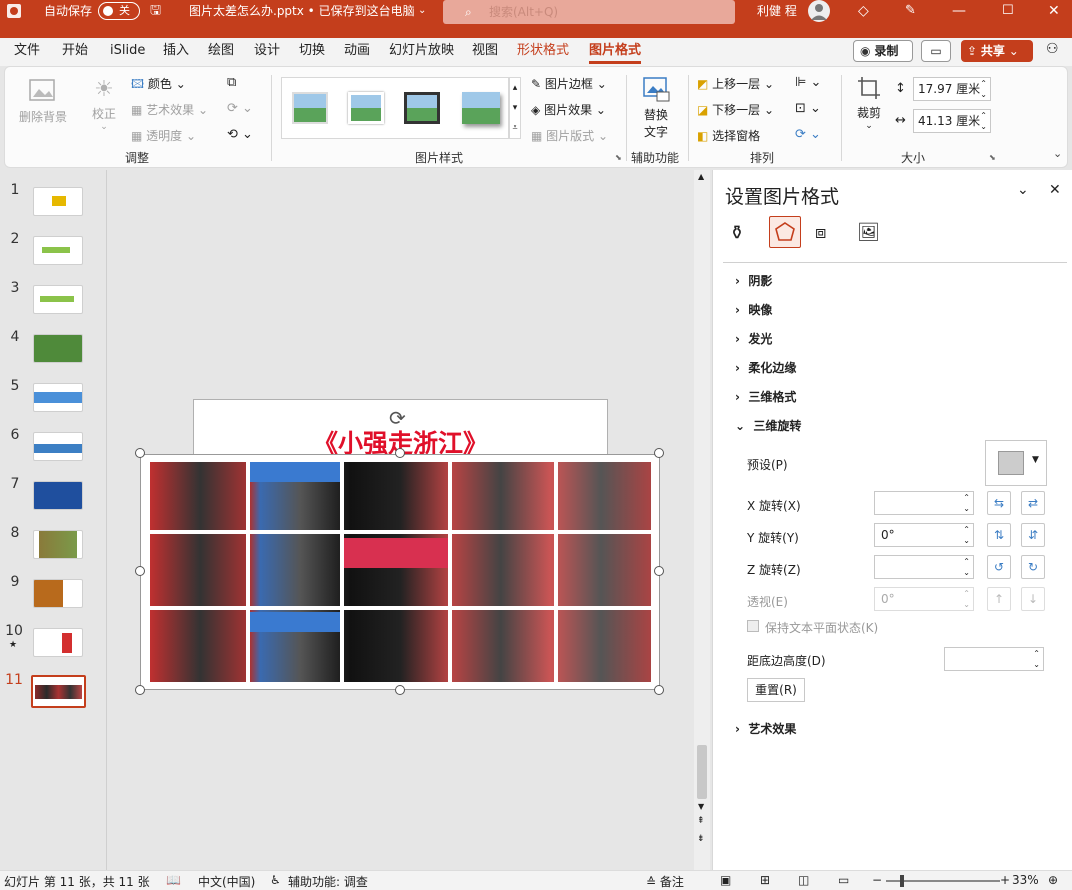 The image size is (1072, 890). What do you see at coordinates (1052, 49) in the screenshot?
I see `coauthor-icon: ⚇` at bounding box center [1052, 49].